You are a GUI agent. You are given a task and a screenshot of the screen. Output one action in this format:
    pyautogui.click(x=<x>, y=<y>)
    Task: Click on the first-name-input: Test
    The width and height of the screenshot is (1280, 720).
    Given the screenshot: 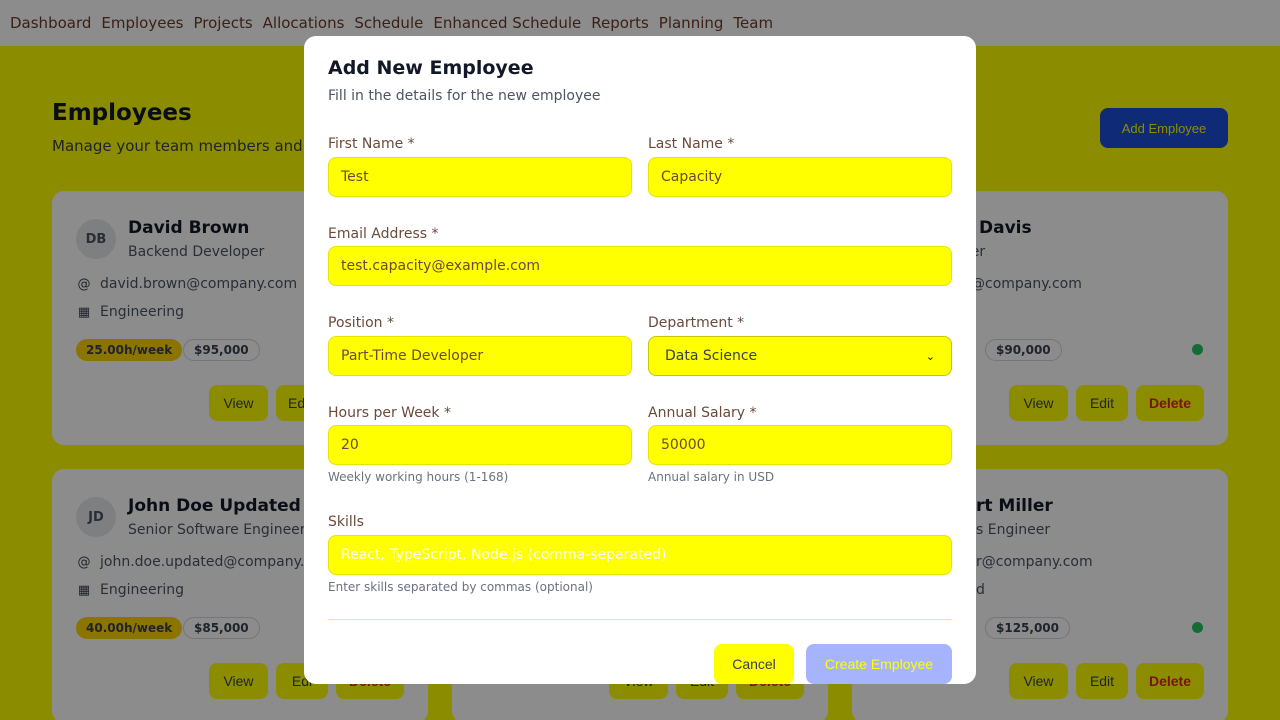 What is the action you would take?
    pyautogui.click(x=480, y=177)
    